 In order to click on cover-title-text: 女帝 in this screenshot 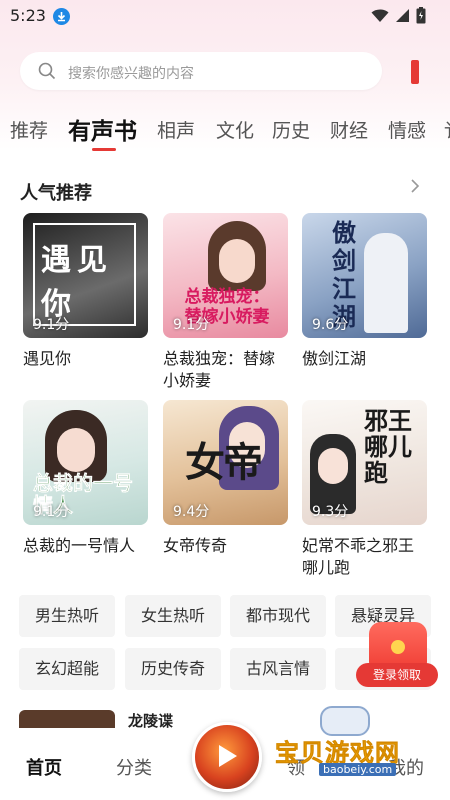, I will do `click(224, 463)`.